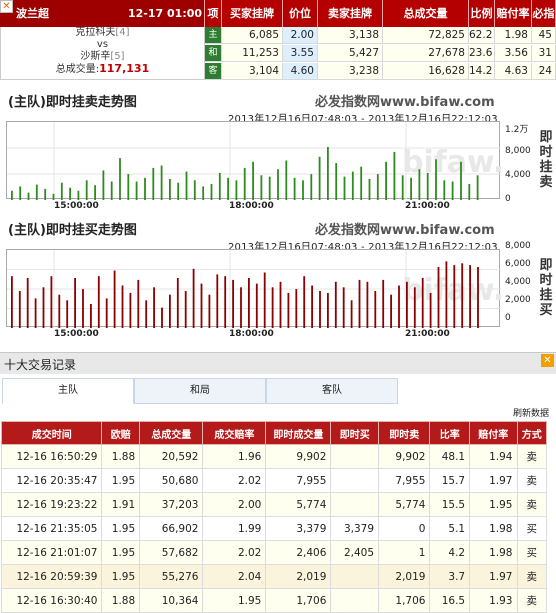  I want to click on col-header-index: 必指, so click(544, 13).